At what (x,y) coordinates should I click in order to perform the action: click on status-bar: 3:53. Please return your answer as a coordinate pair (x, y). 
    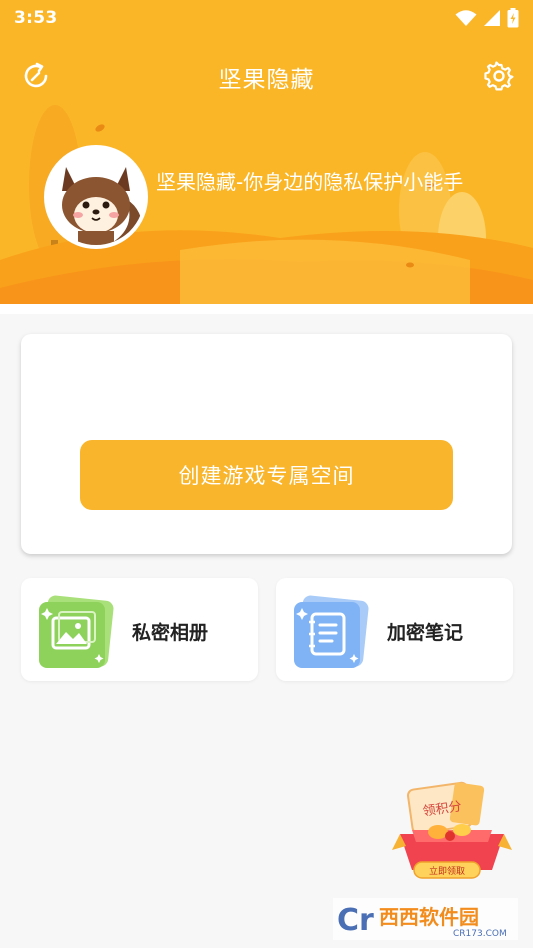
    Looking at the image, I should click on (266, 18).